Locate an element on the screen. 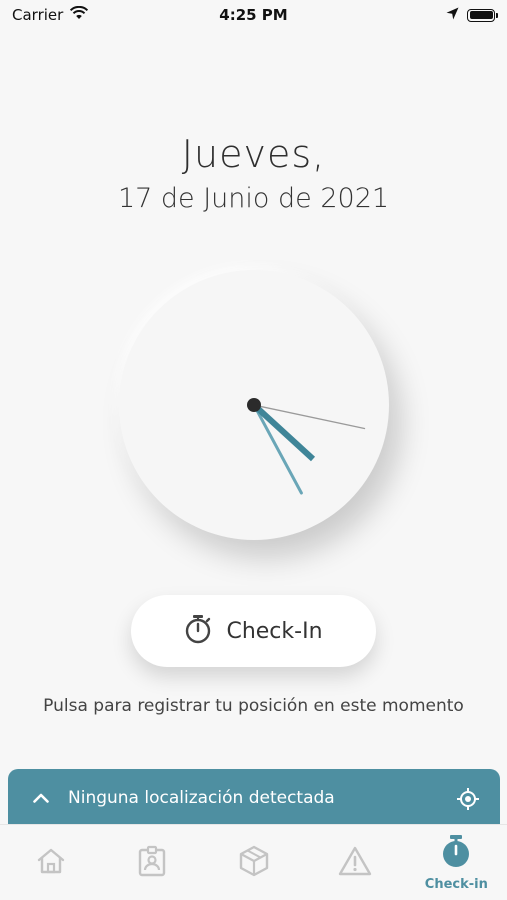 Image resolution: width=507 pixels, height=900 pixels. location-arrow-icon is located at coordinates (452, 15).